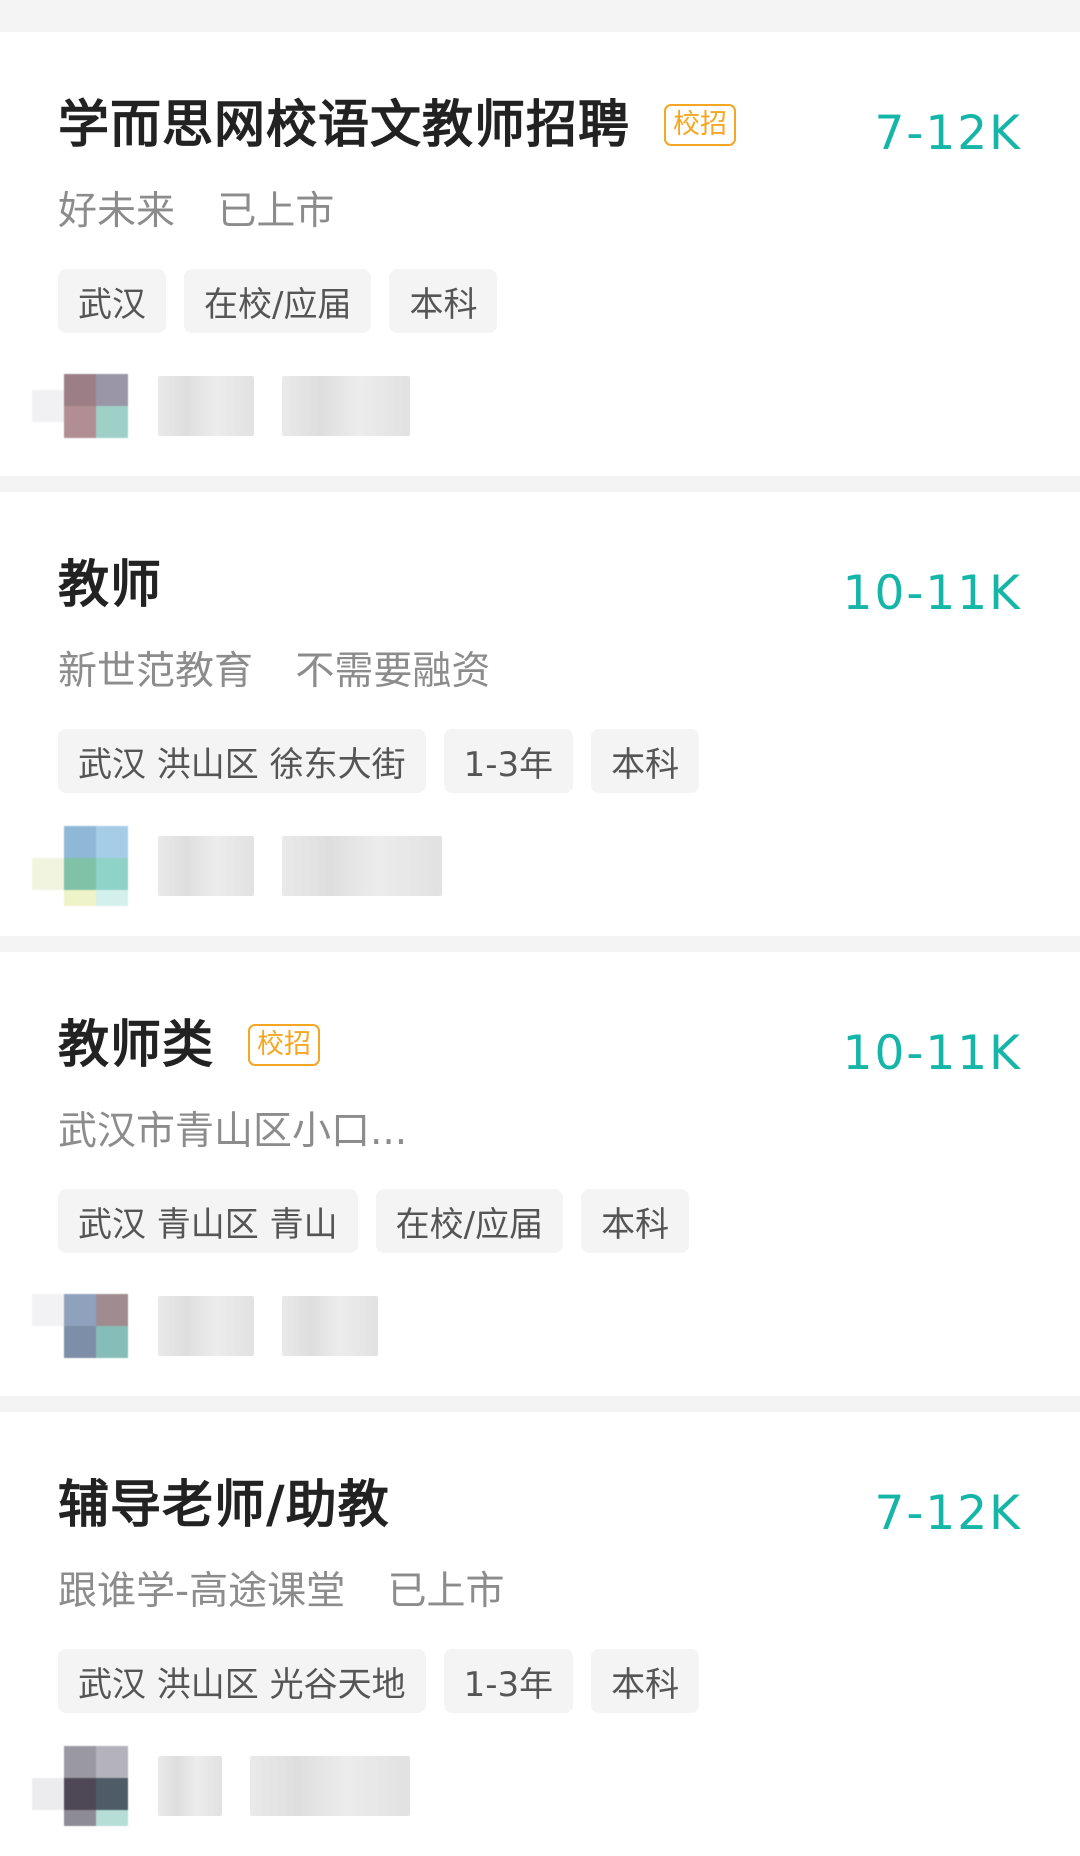 This screenshot has width=1080, height=1856. I want to click on company-name: 好未来, so click(117, 211).